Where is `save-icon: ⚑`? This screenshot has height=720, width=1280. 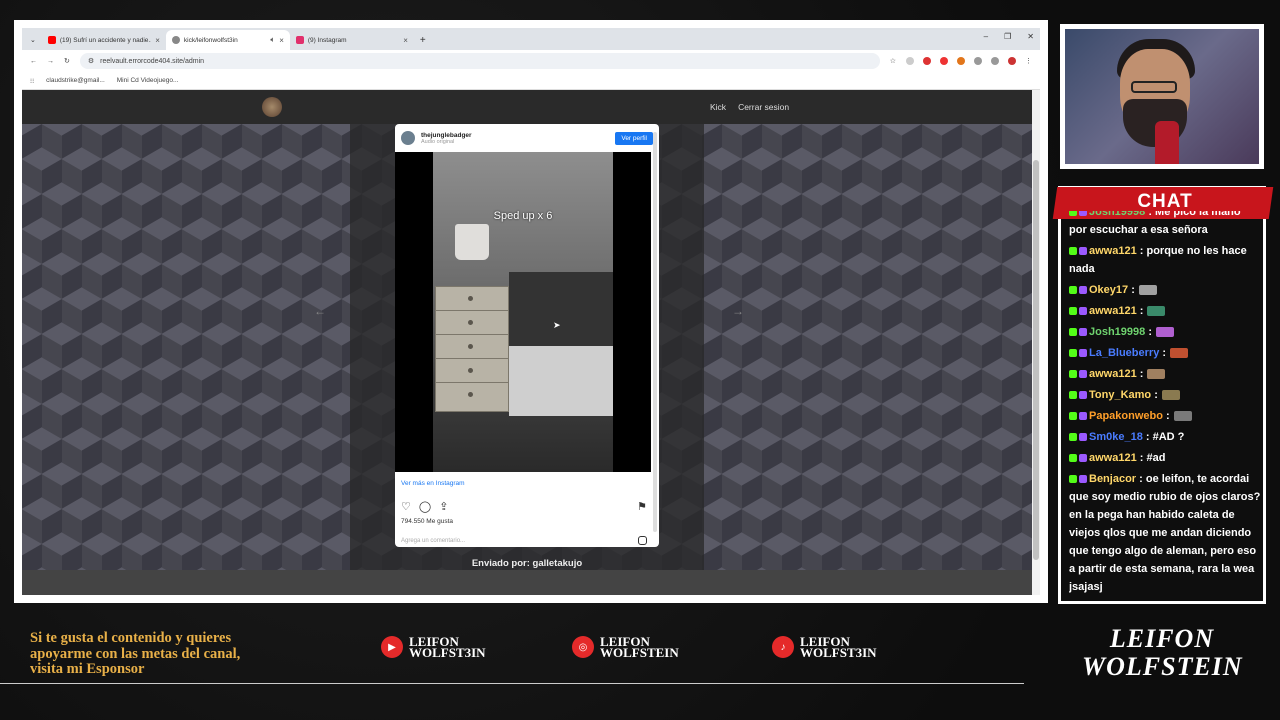
save-icon: ⚑ is located at coordinates (642, 506).